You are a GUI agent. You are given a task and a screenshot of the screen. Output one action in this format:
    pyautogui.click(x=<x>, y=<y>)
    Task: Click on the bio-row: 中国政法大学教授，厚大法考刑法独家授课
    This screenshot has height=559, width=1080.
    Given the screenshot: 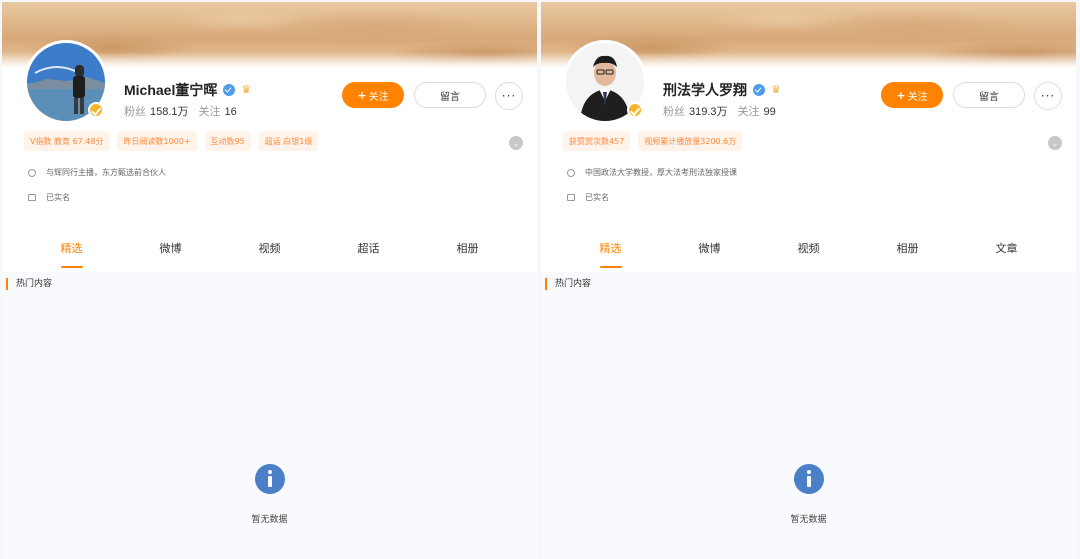 What is the action you would take?
    pyautogui.click(x=652, y=172)
    